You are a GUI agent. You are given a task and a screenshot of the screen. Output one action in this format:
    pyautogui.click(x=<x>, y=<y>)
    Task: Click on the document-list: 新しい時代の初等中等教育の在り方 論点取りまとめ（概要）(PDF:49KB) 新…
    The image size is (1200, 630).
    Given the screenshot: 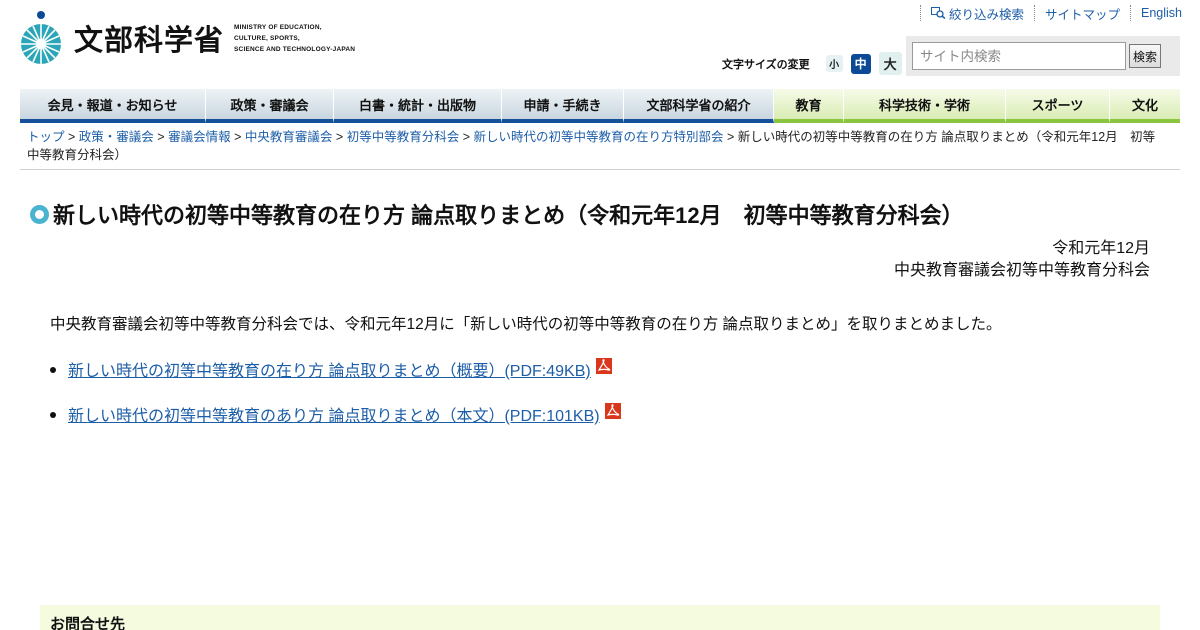 What is the action you would take?
    pyautogui.click(x=335, y=403)
    